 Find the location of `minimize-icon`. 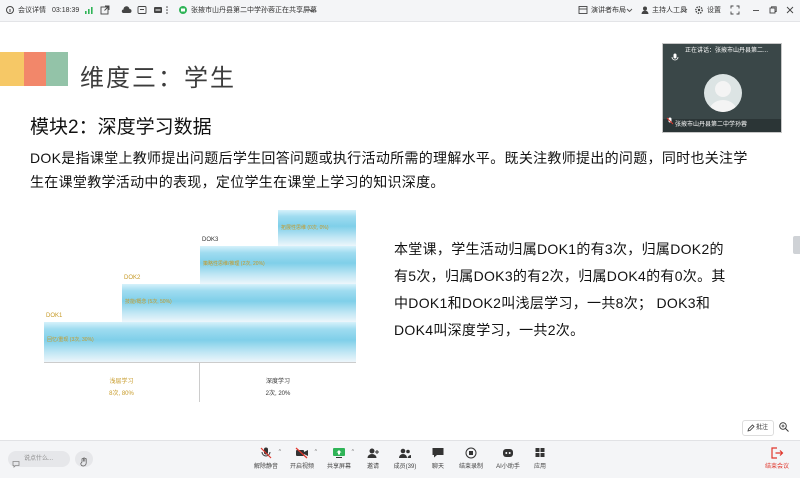

minimize-icon is located at coordinates (756, 11).